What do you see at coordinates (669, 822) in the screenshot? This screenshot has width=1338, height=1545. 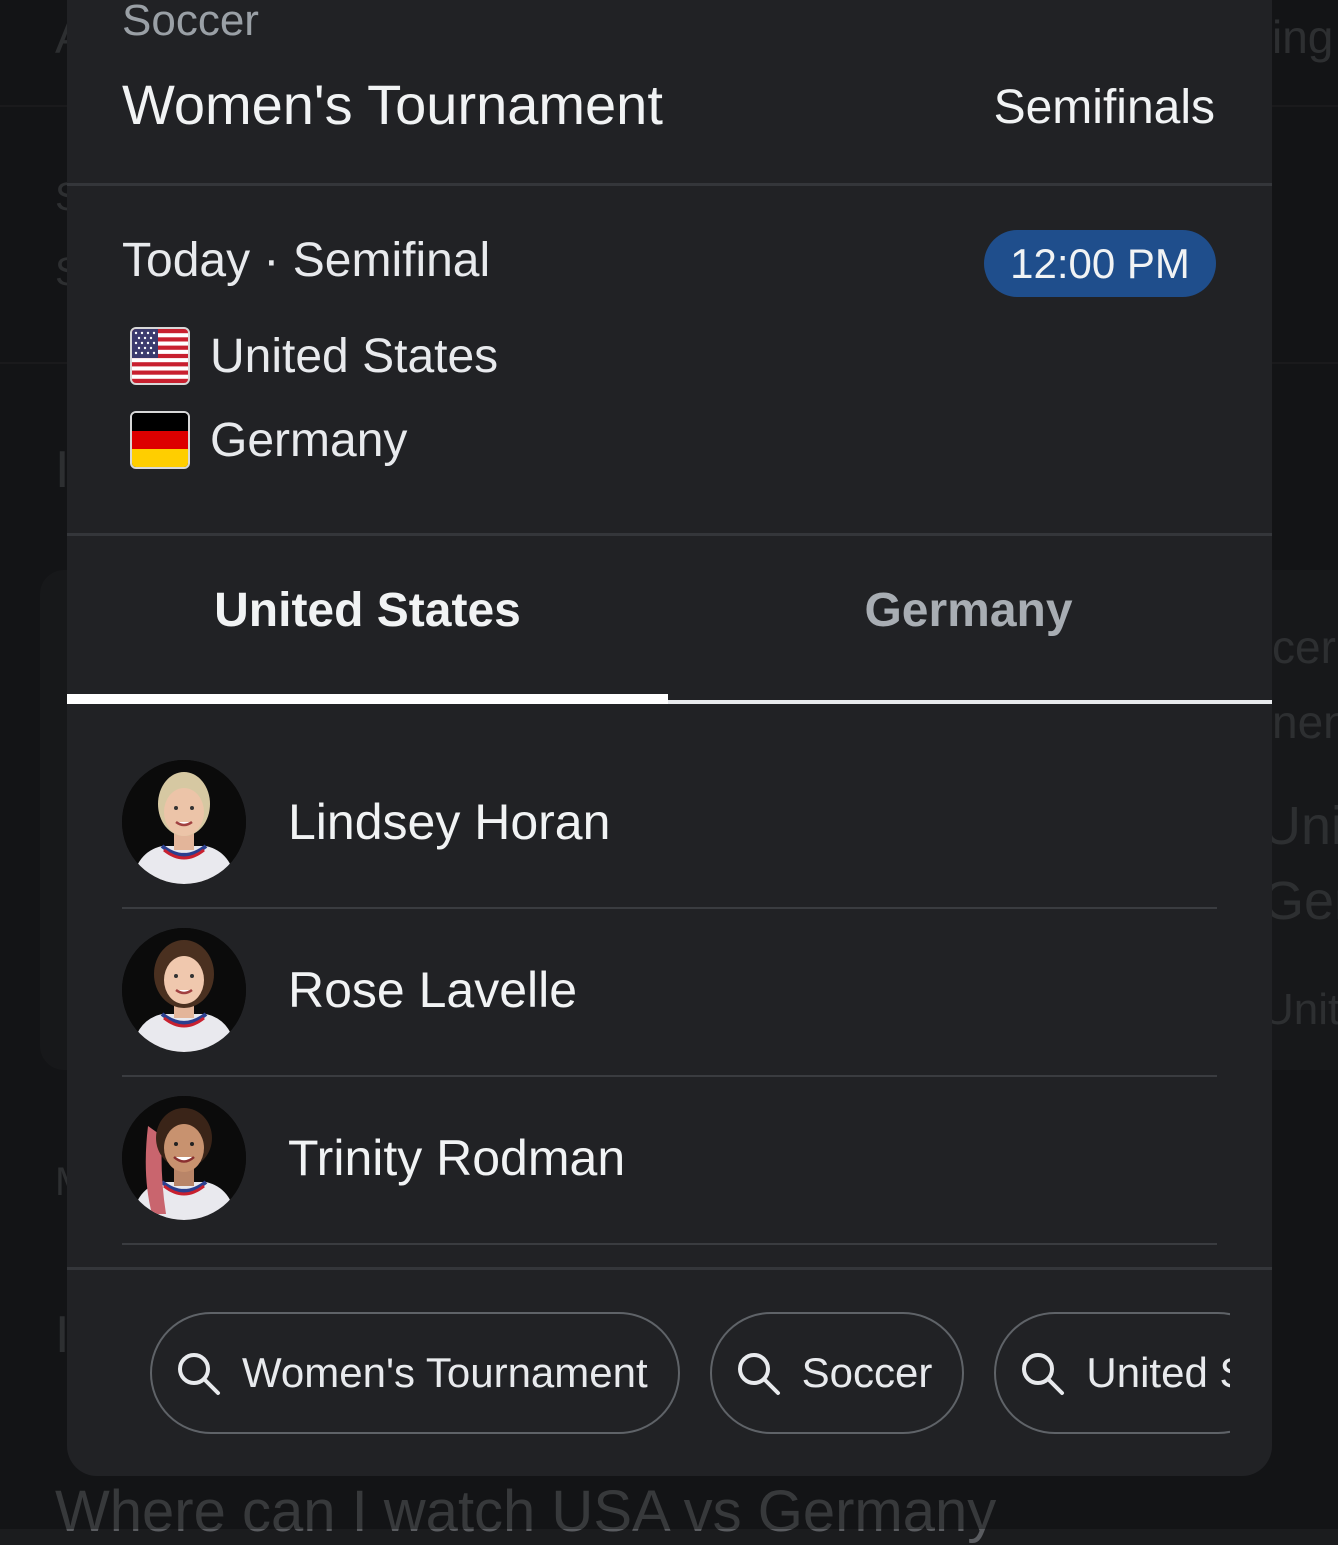 I see `player-row: Lindsey Horan` at bounding box center [669, 822].